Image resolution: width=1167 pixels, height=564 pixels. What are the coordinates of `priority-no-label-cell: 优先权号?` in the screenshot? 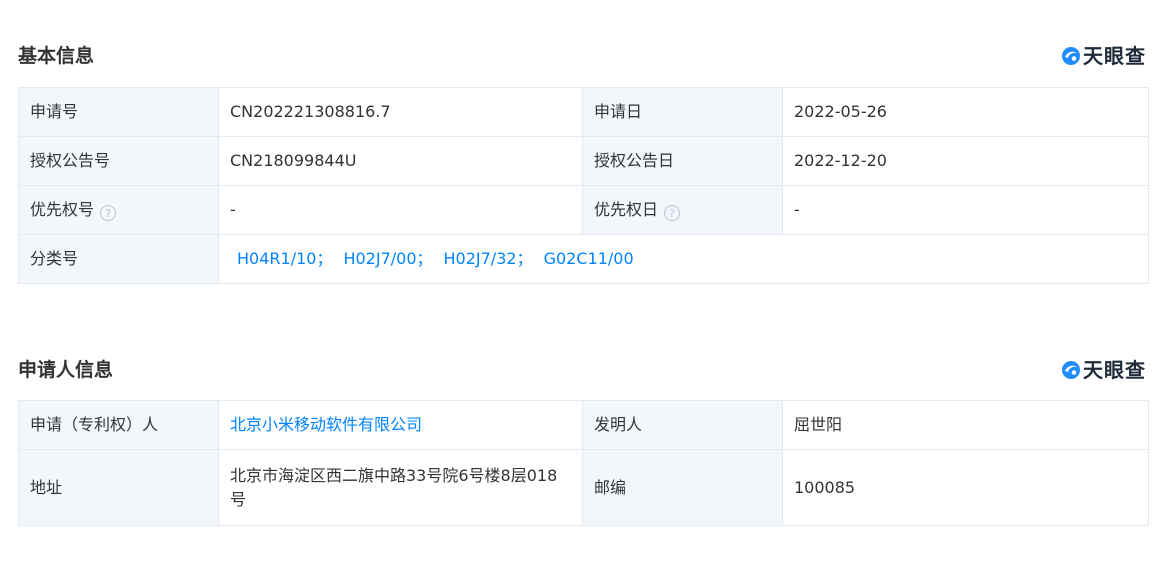 It's located at (118, 210).